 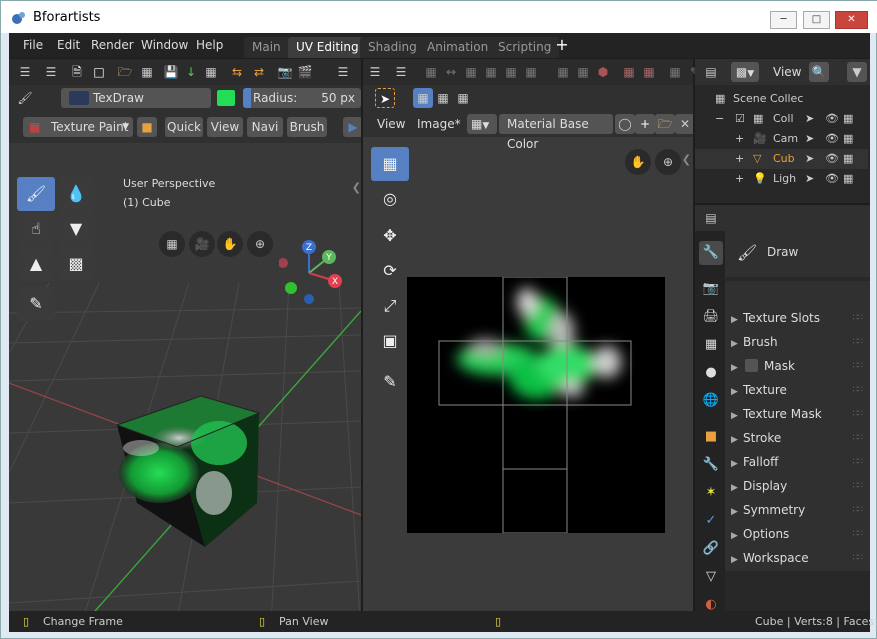 What do you see at coordinates (259, 72) in the screenshot?
I see `append-icon: ⇄` at bounding box center [259, 72].